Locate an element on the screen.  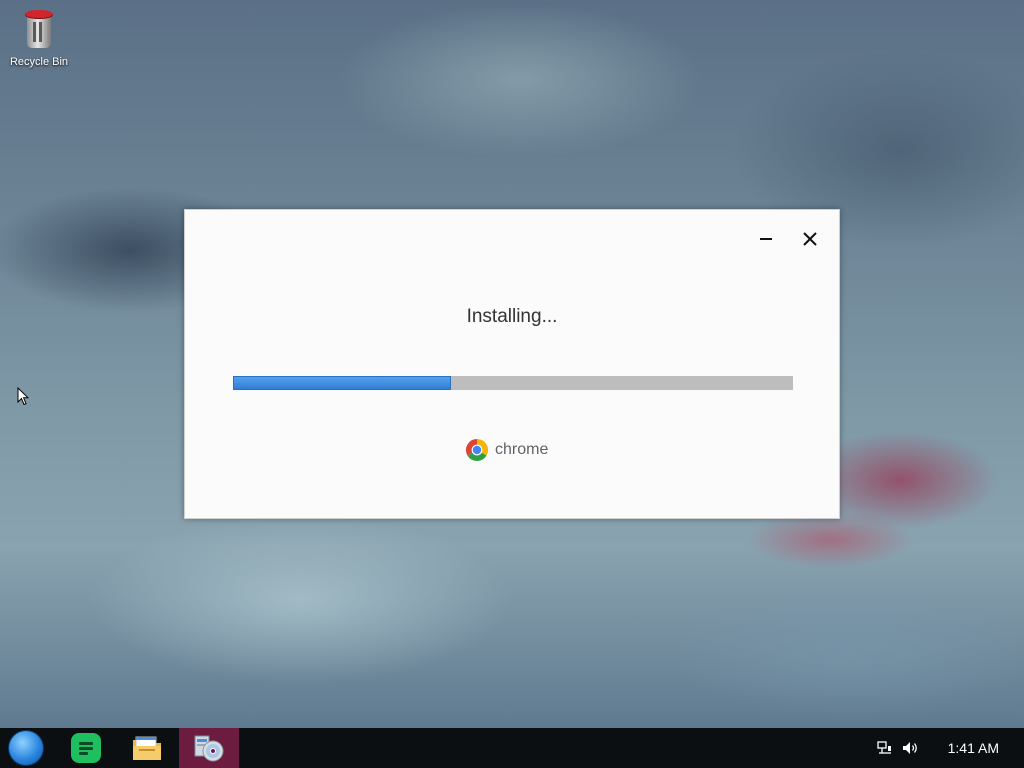
network-icon is located at coordinates (885, 748).